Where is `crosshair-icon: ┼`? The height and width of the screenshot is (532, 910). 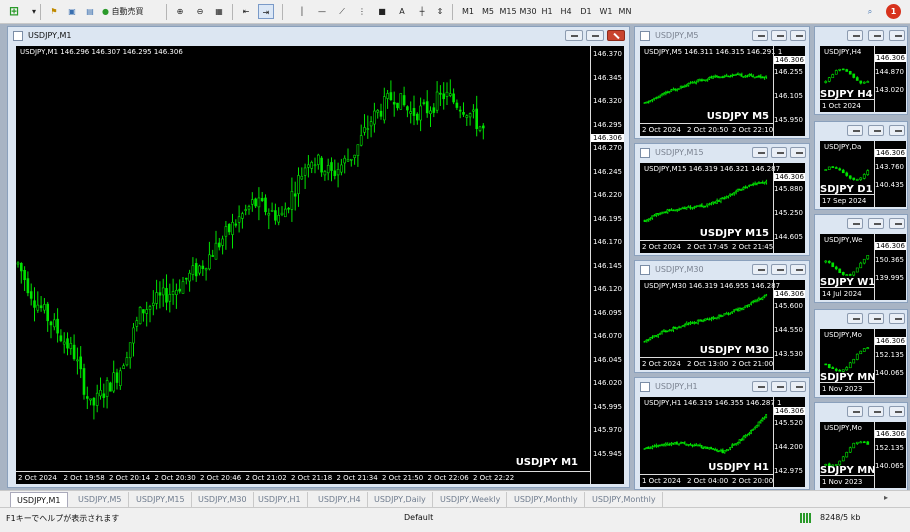 crosshair-icon: ┼ is located at coordinates (422, 11).